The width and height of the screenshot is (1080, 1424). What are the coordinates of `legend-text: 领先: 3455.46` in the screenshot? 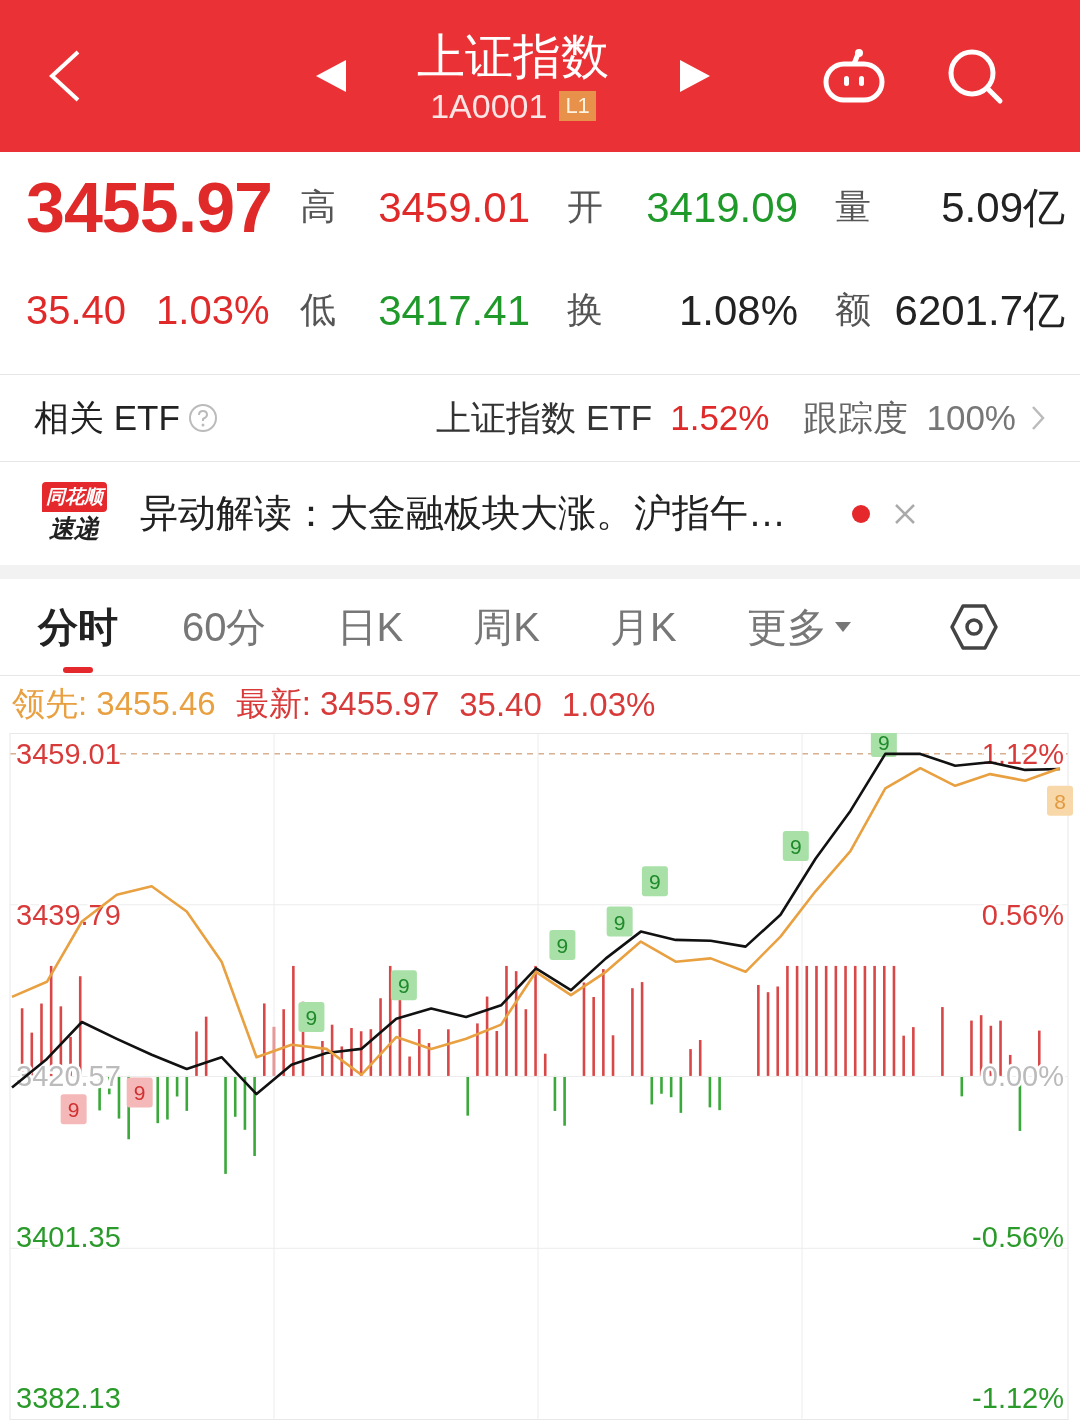 It's located at (114, 704).